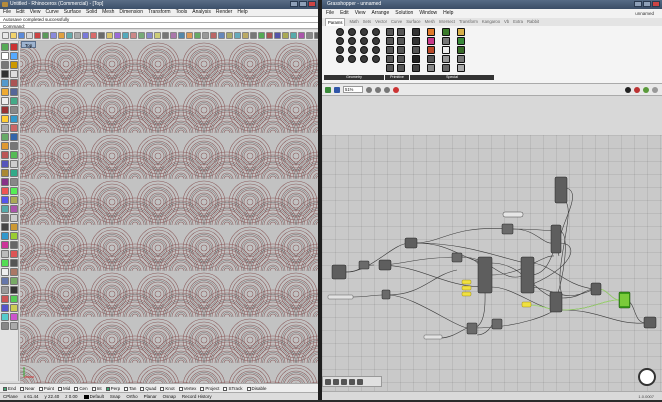 Image resolution: width=662 pixels, height=402 pixels. I want to click on gh-menu-solution: Solution, so click(404, 13).